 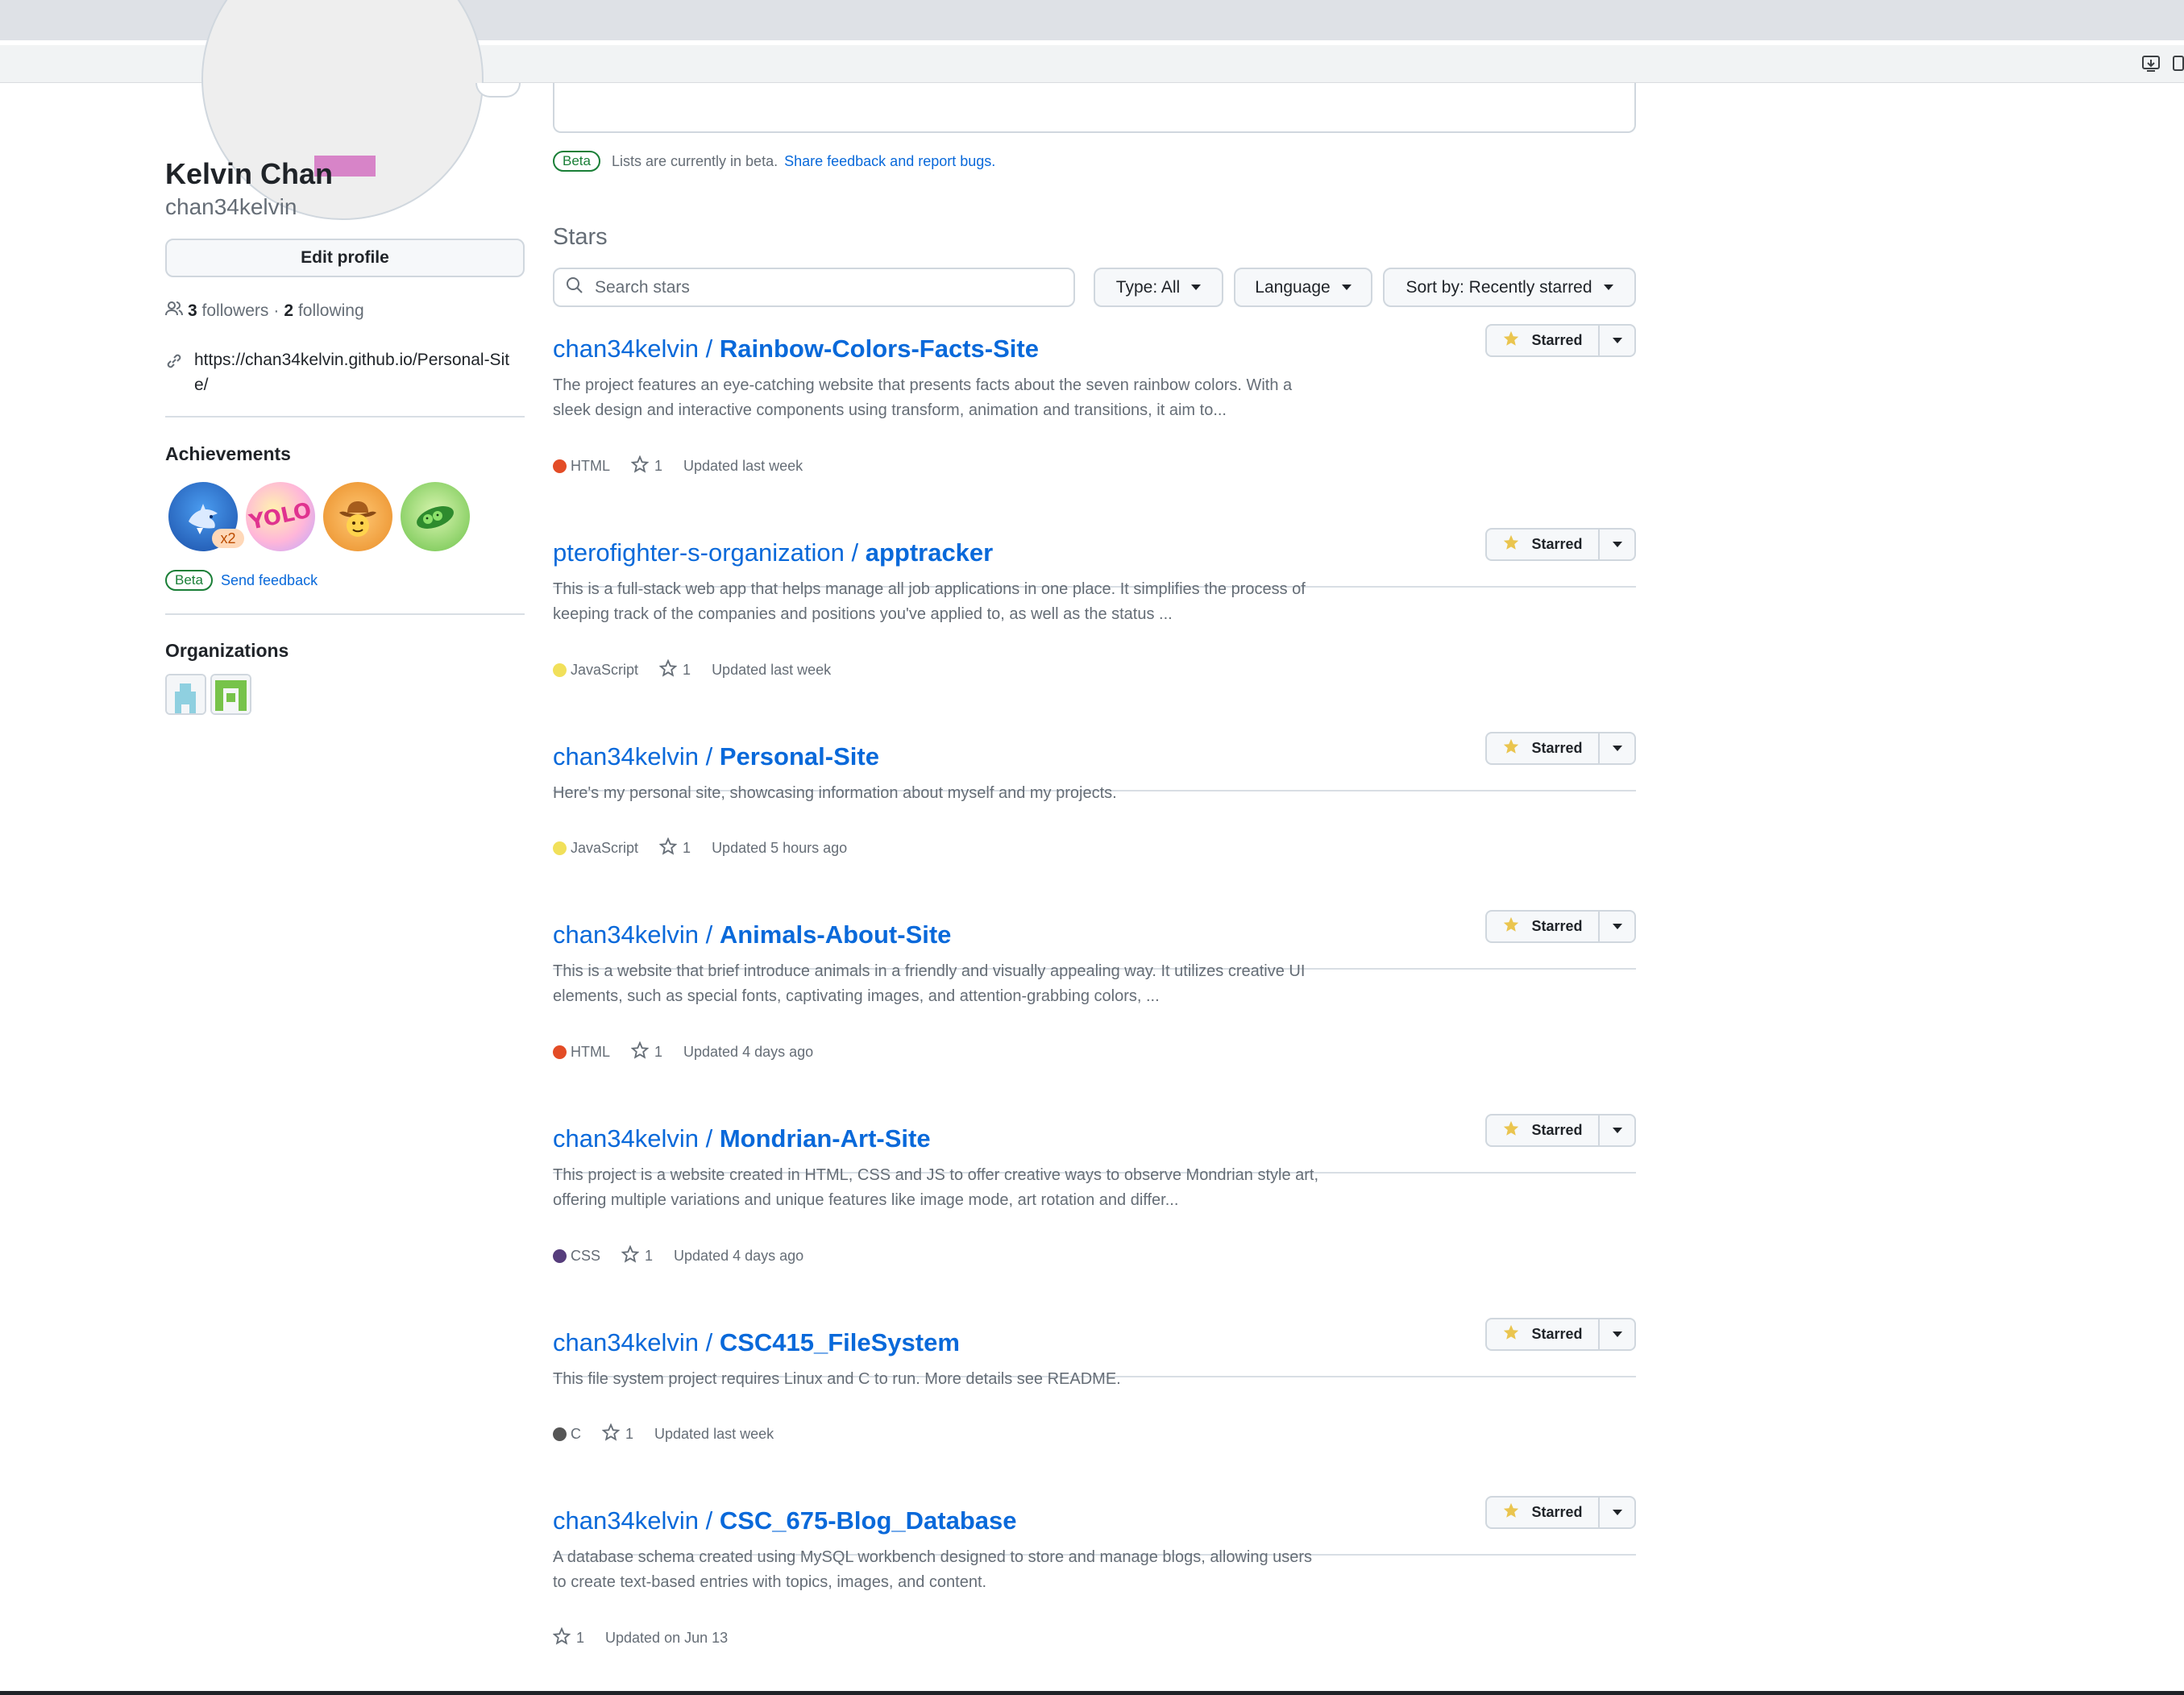 I want to click on repo-title-link: pterofighter-s-organization / apptracker, so click(x=773, y=553).